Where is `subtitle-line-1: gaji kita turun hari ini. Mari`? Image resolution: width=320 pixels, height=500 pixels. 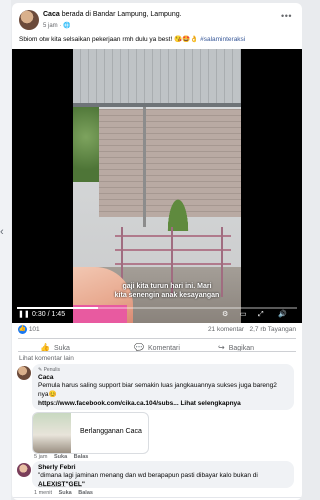 subtitle-line-1: gaji kita turun hari ini. Mari is located at coordinates (167, 286).